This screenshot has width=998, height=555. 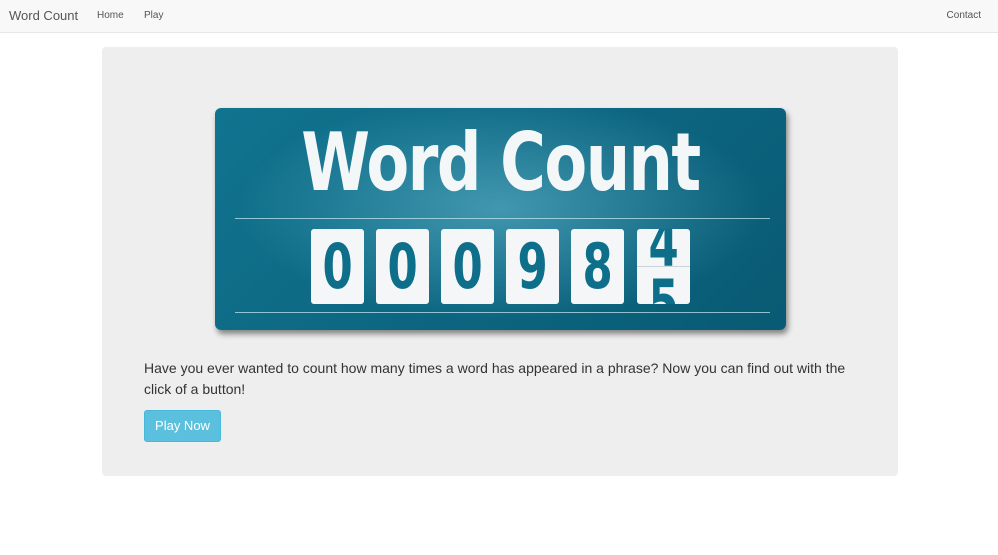 What do you see at coordinates (110, 15) in the screenshot?
I see `nav-home-link: Home` at bounding box center [110, 15].